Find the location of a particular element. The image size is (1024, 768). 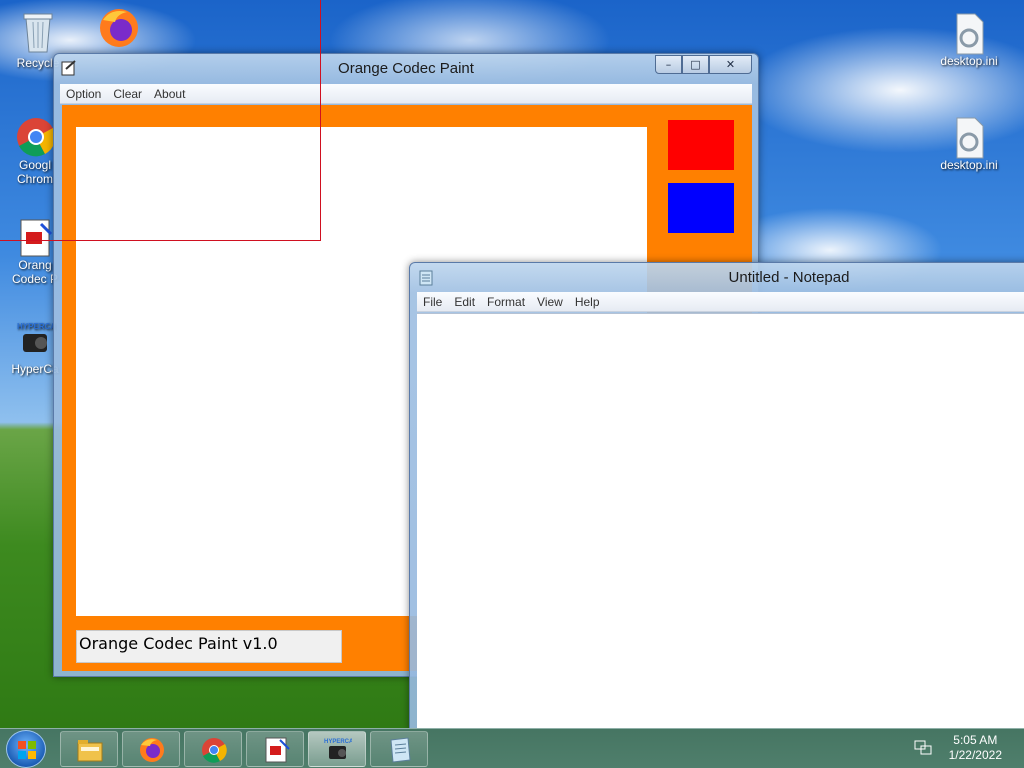

menu-format: Format is located at coordinates (506, 300).